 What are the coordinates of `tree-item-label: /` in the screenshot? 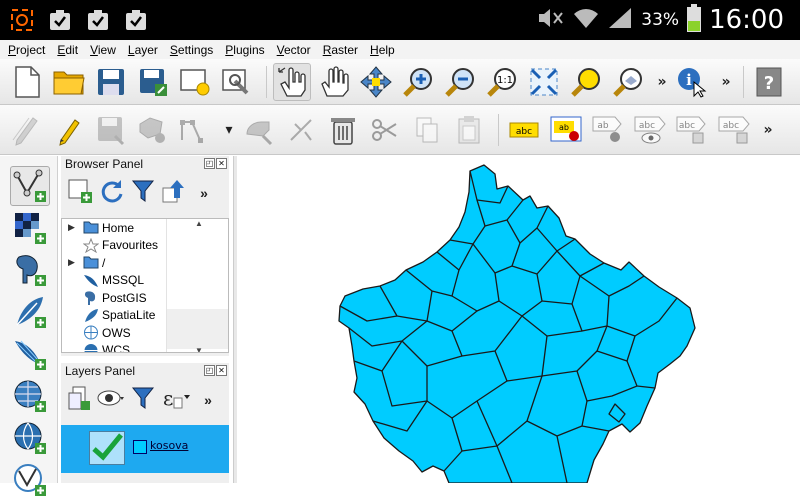 It's located at (104, 262).